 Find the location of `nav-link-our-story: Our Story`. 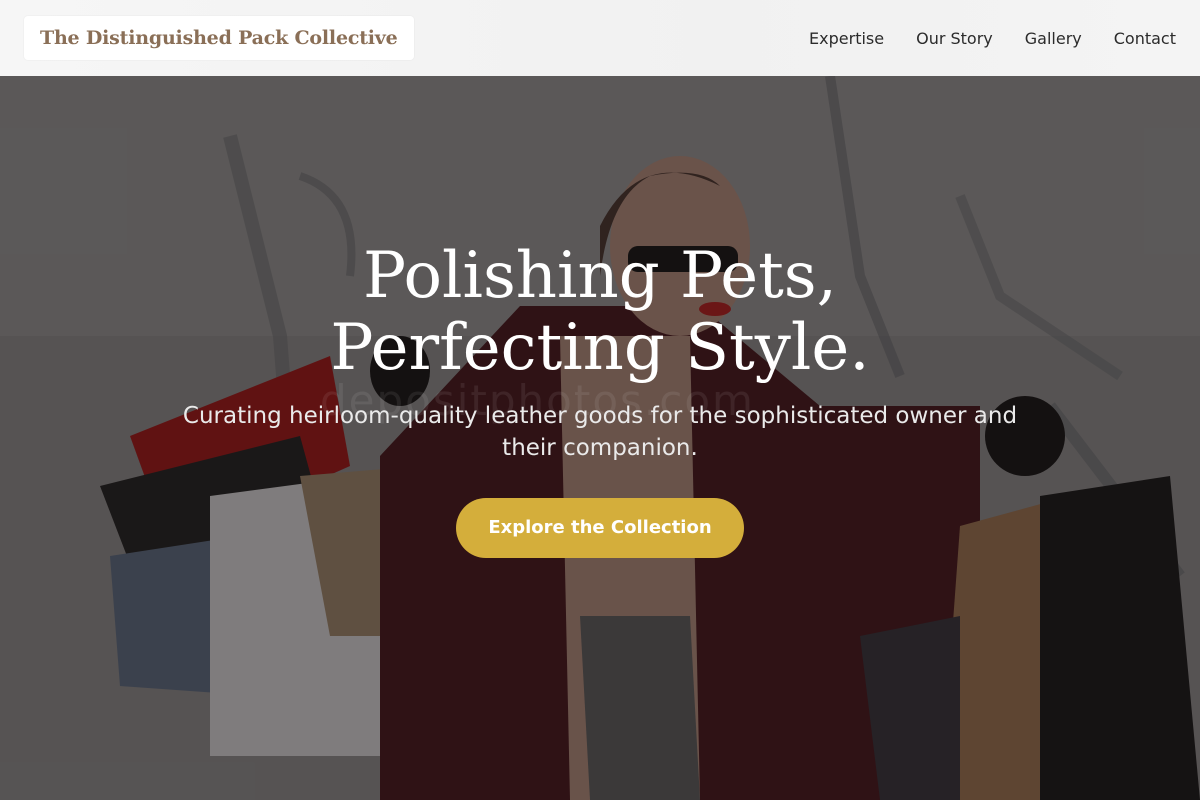

nav-link-our-story: Our Story is located at coordinates (954, 38).